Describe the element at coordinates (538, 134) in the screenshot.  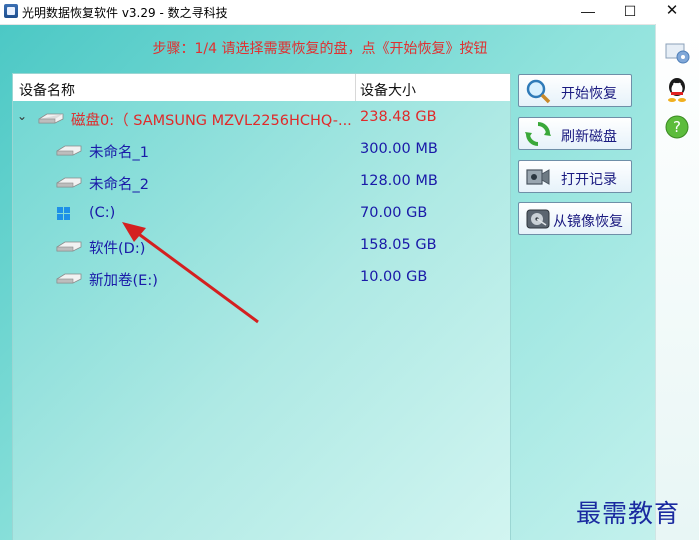
I see `refresh-icon` at that location.